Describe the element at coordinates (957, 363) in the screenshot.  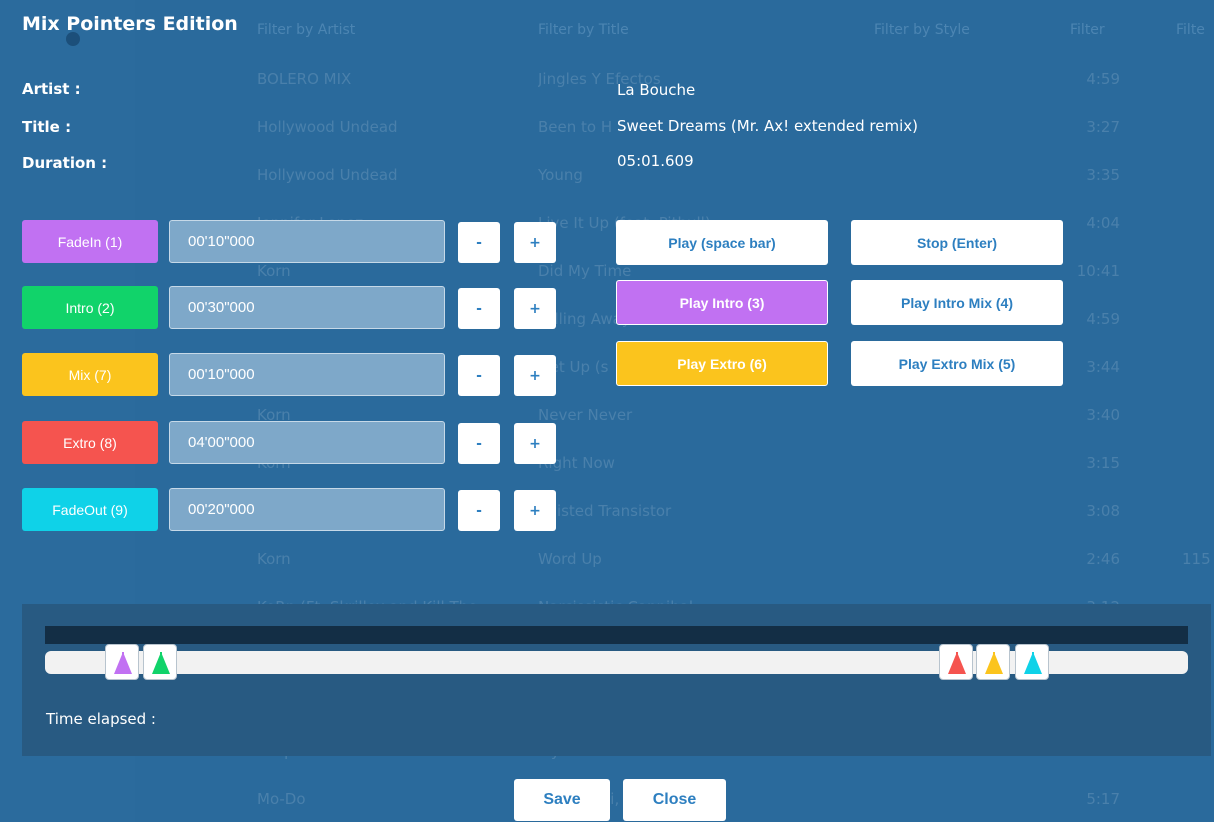
I see `play-extro-mix-button: Play Extro Mix (5)` at that location.